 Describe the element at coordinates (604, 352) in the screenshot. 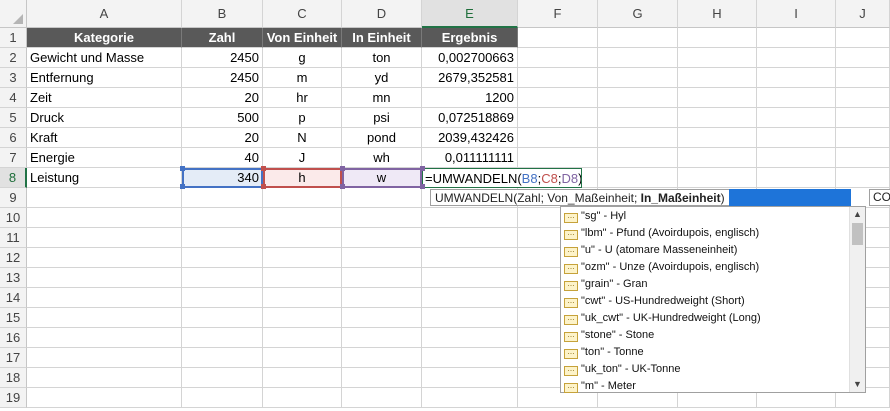

I see `autocomplete-item: ⋯ "ton" - Tonne` at that location.